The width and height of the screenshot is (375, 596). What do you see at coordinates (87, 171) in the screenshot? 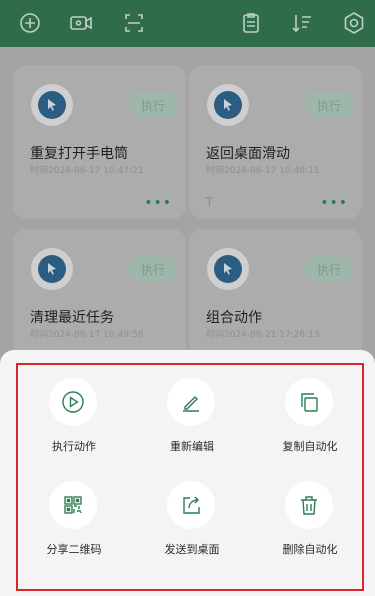
I see `card-time: 时间2024-06-17 10:47:21` at bounding box center [87, 171].